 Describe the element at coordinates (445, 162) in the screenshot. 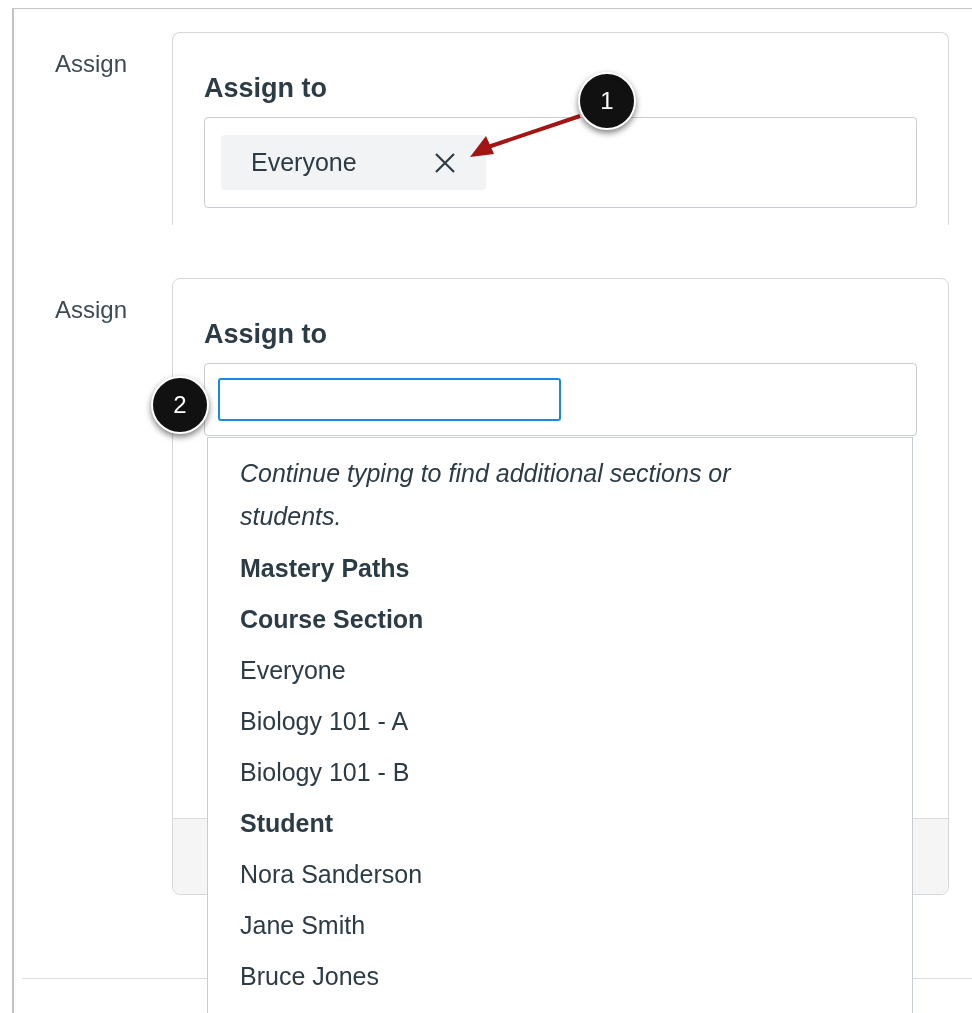

I see `close-icon` at that location.